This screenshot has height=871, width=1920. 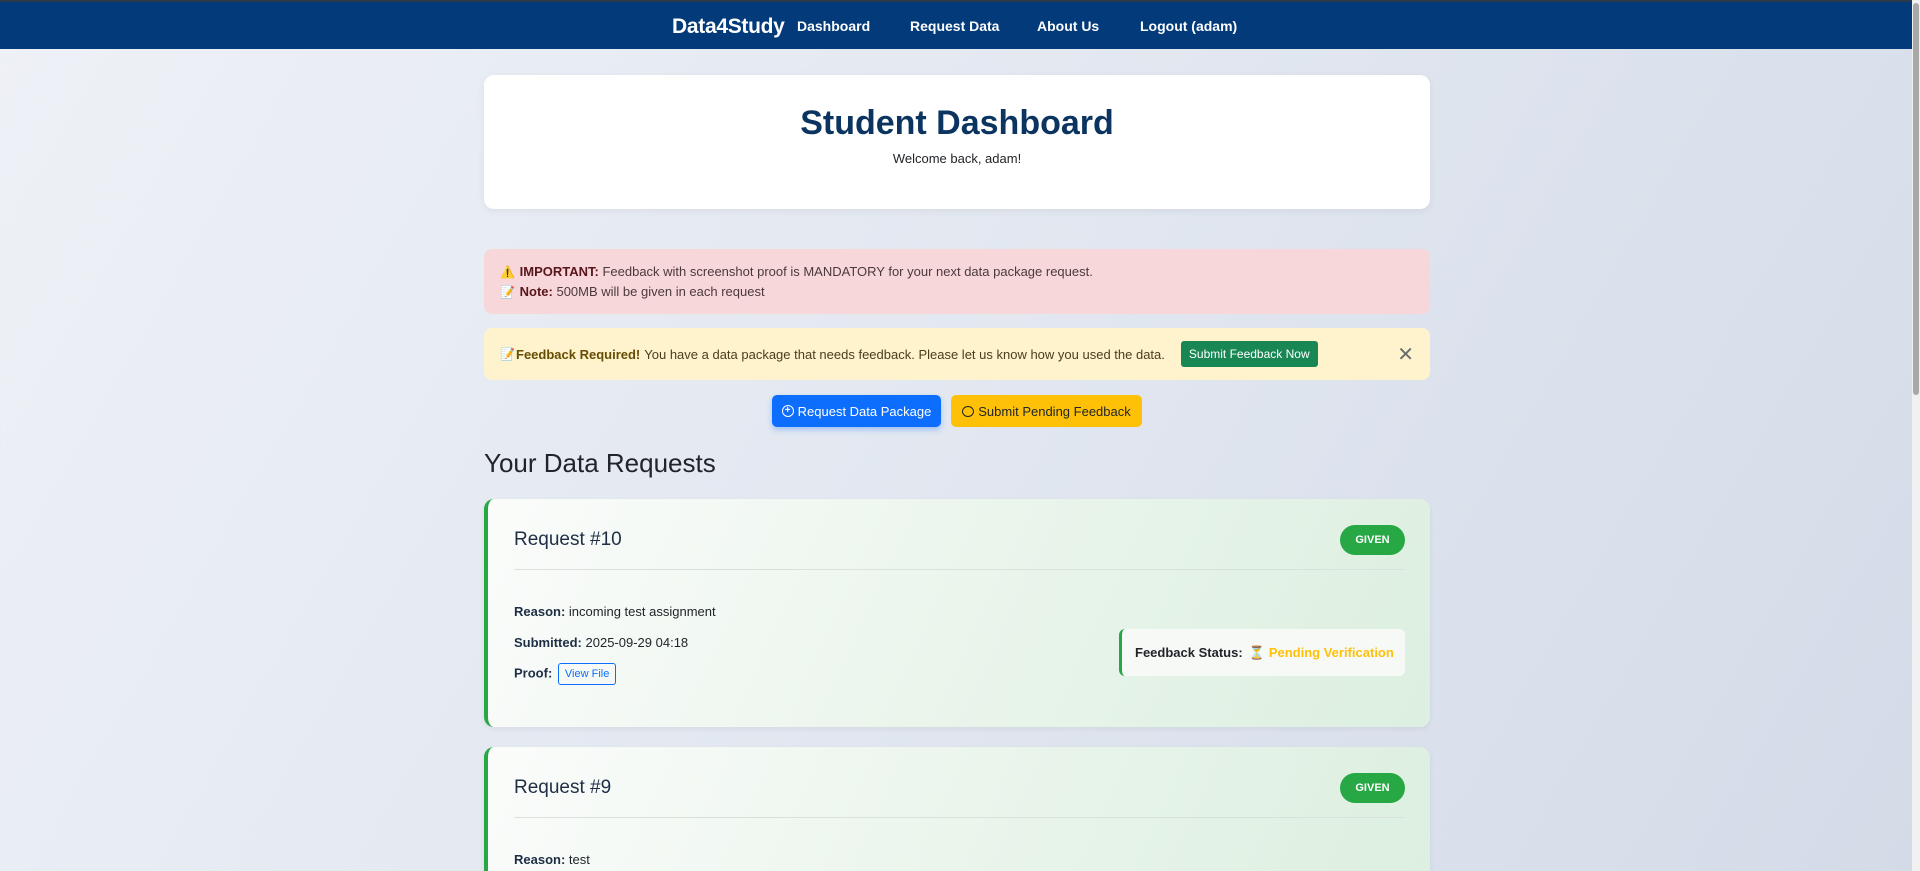 I want to click on request-card: Request #9 GIVEN Reason: test, so click(x=957, y=809).